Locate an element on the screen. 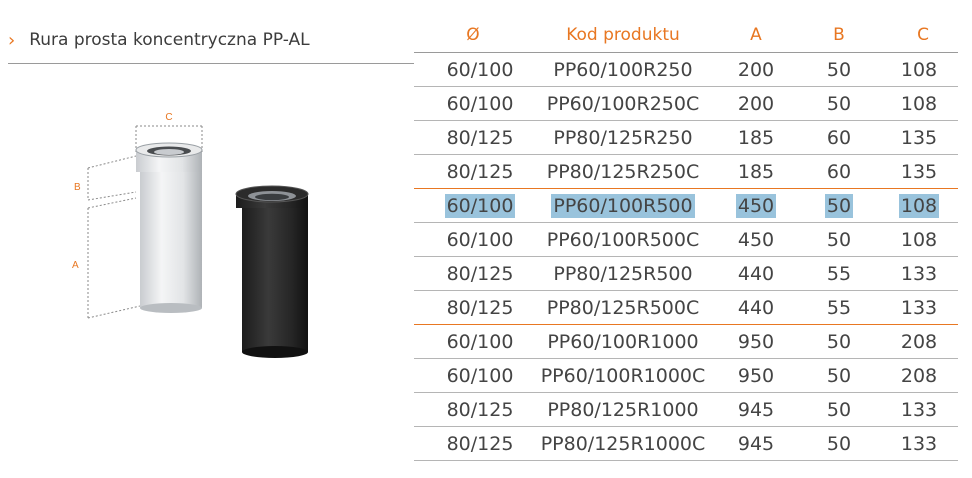  product-title: › Rura prosta koncentryczna PP-AL is located at coordinates (159, 40).